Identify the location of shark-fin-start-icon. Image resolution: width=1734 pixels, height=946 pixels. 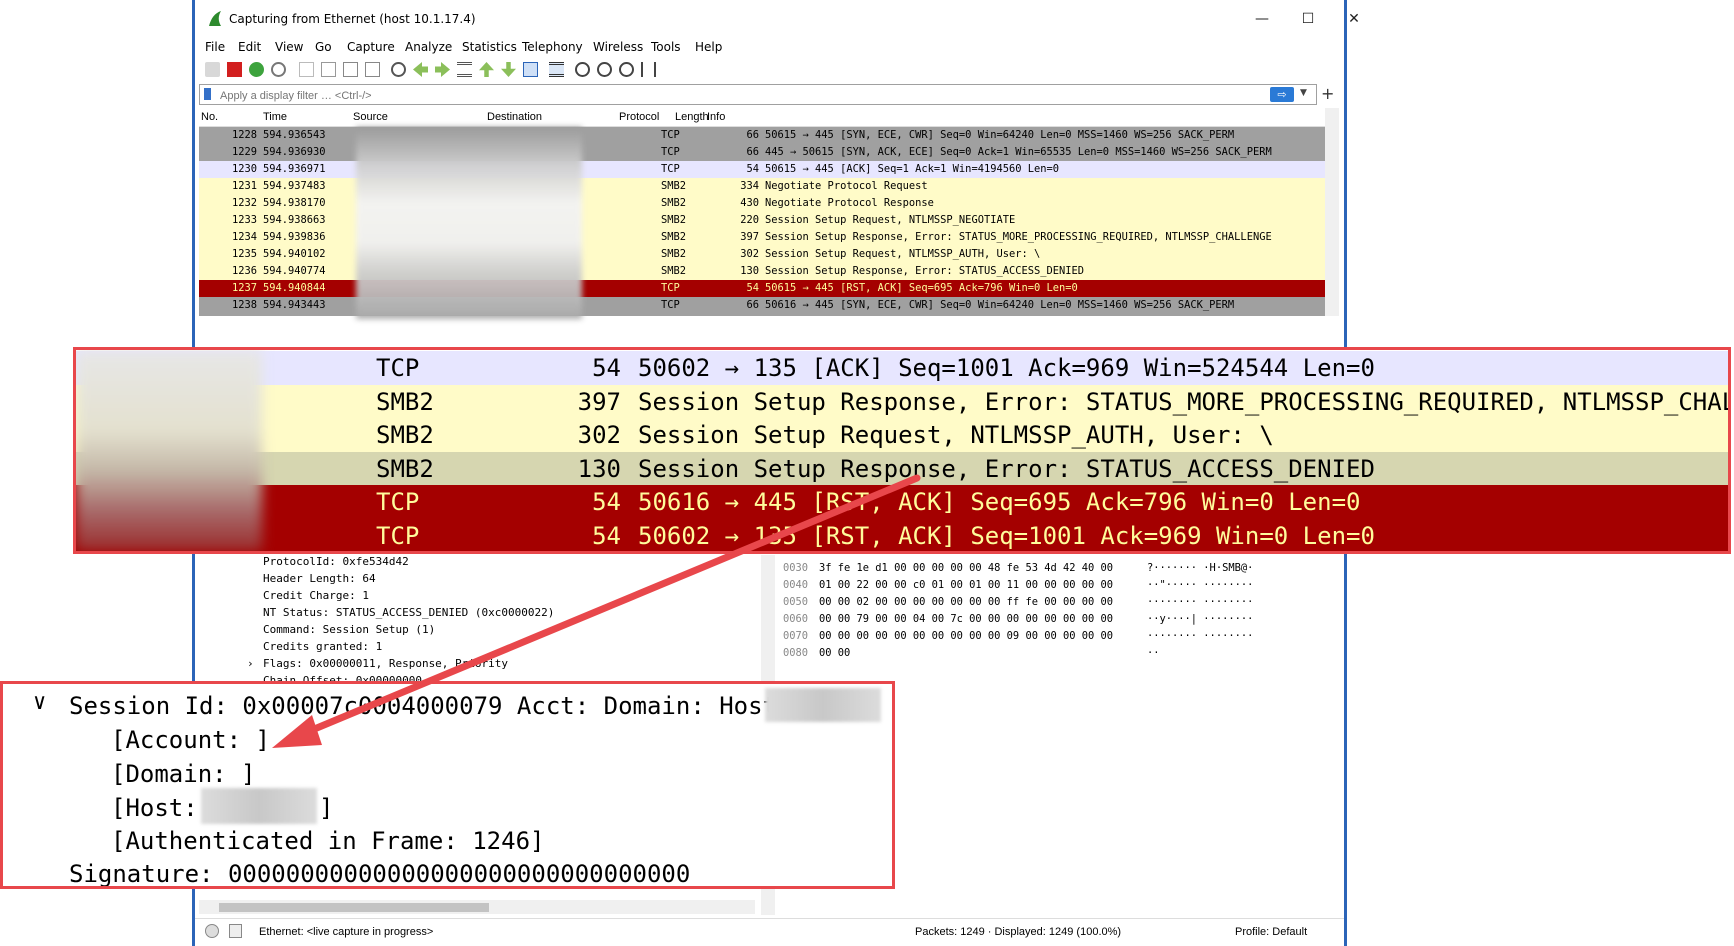
(212, 69).